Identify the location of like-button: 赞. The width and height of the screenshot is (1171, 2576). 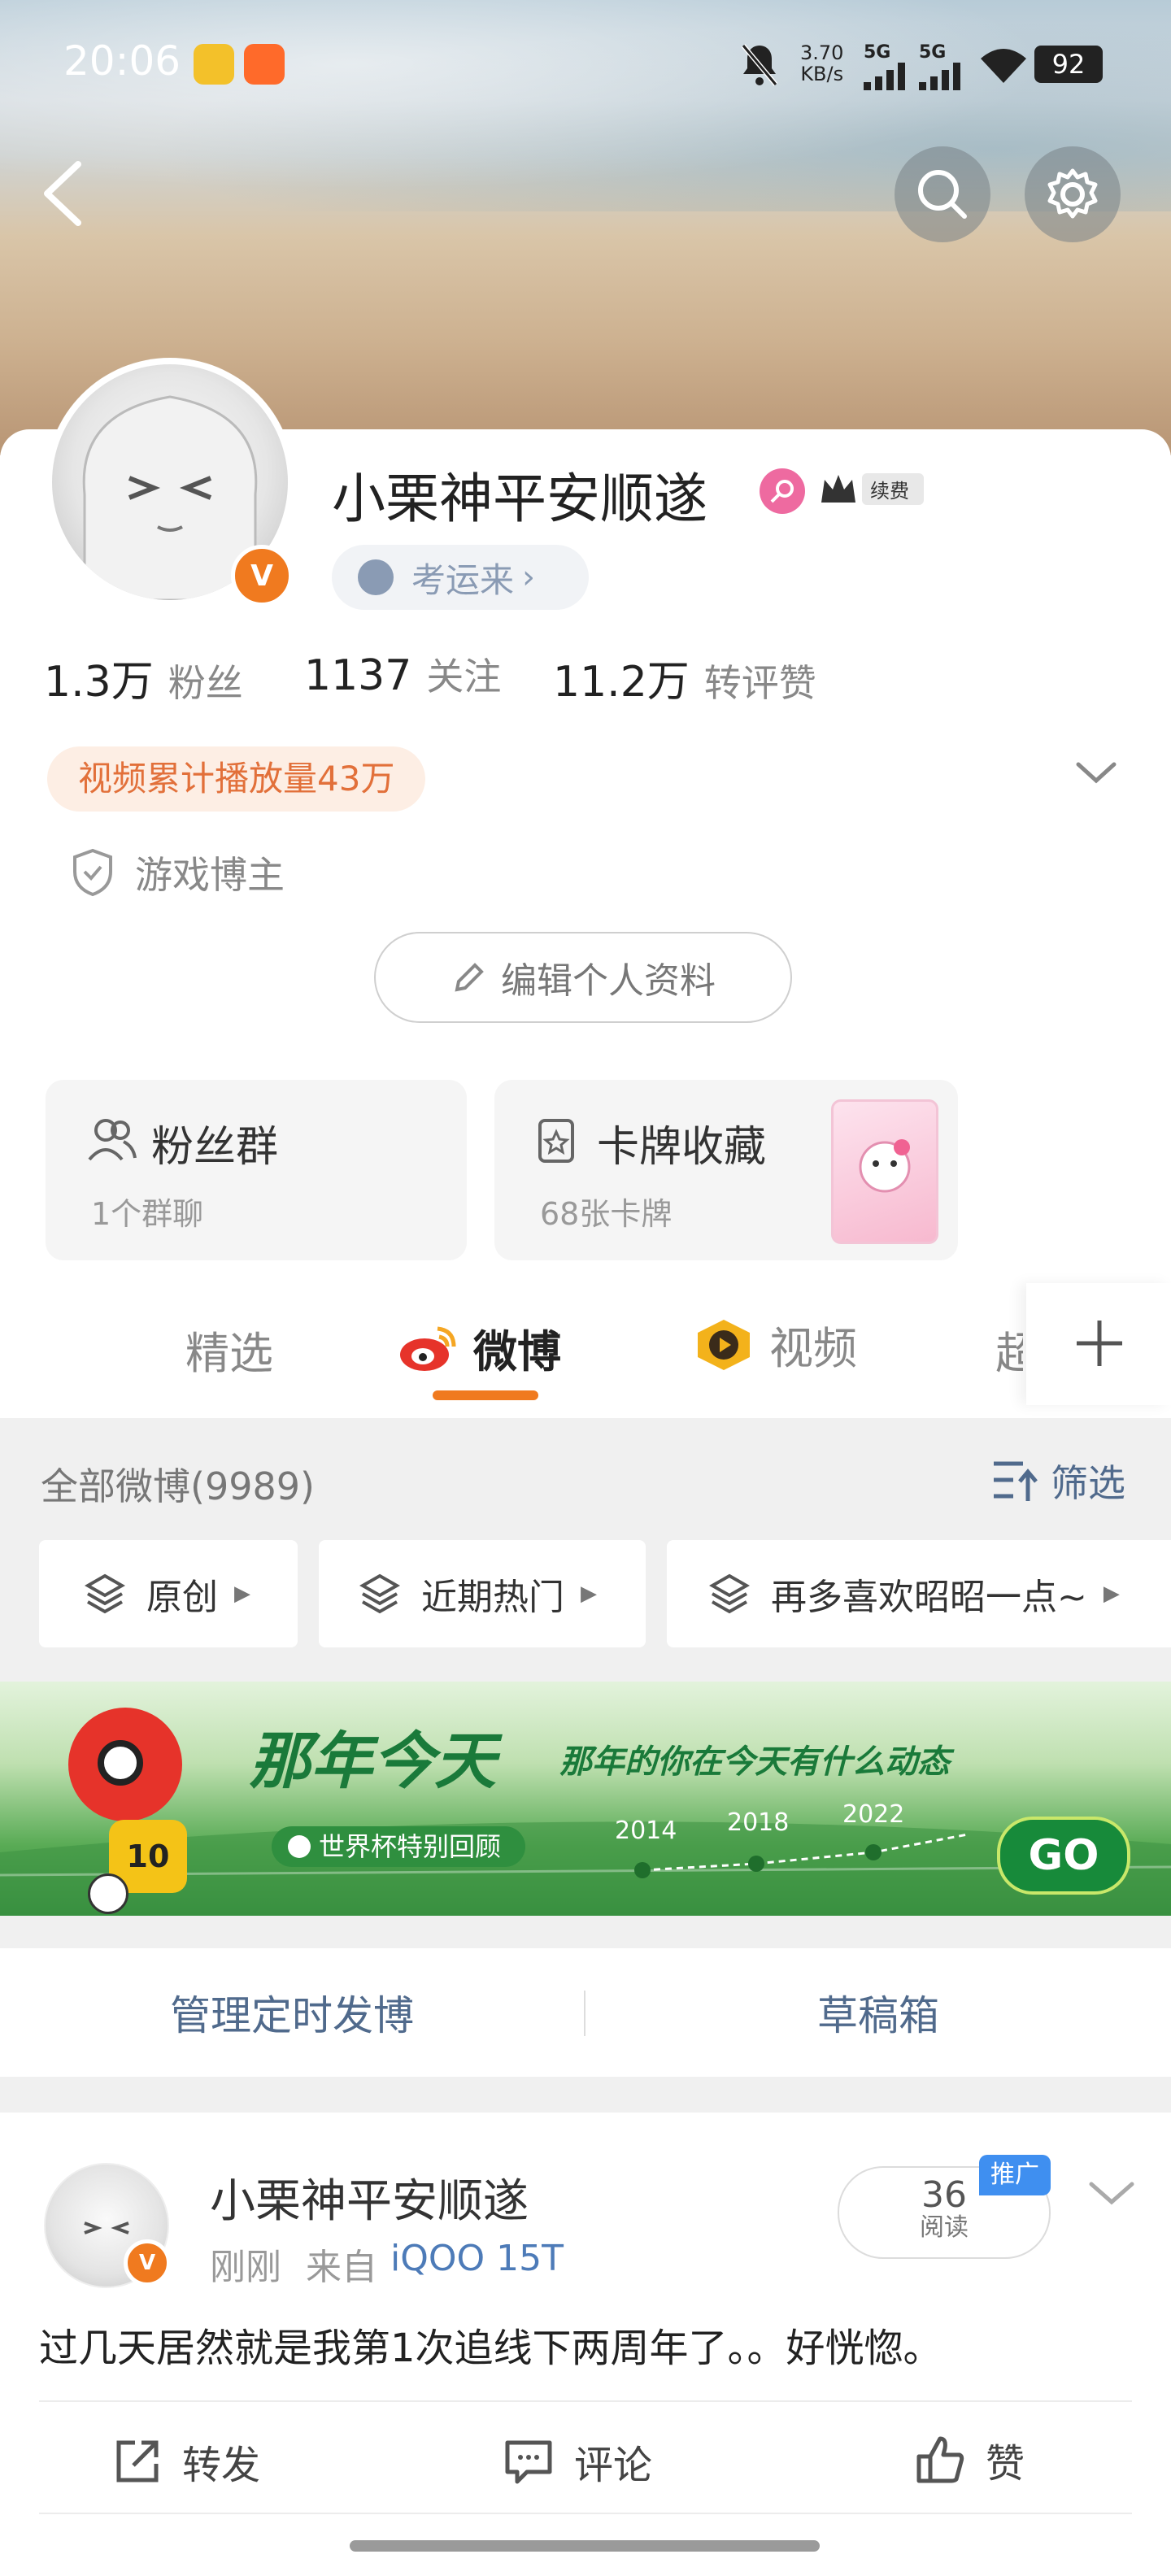
(970, 2460).